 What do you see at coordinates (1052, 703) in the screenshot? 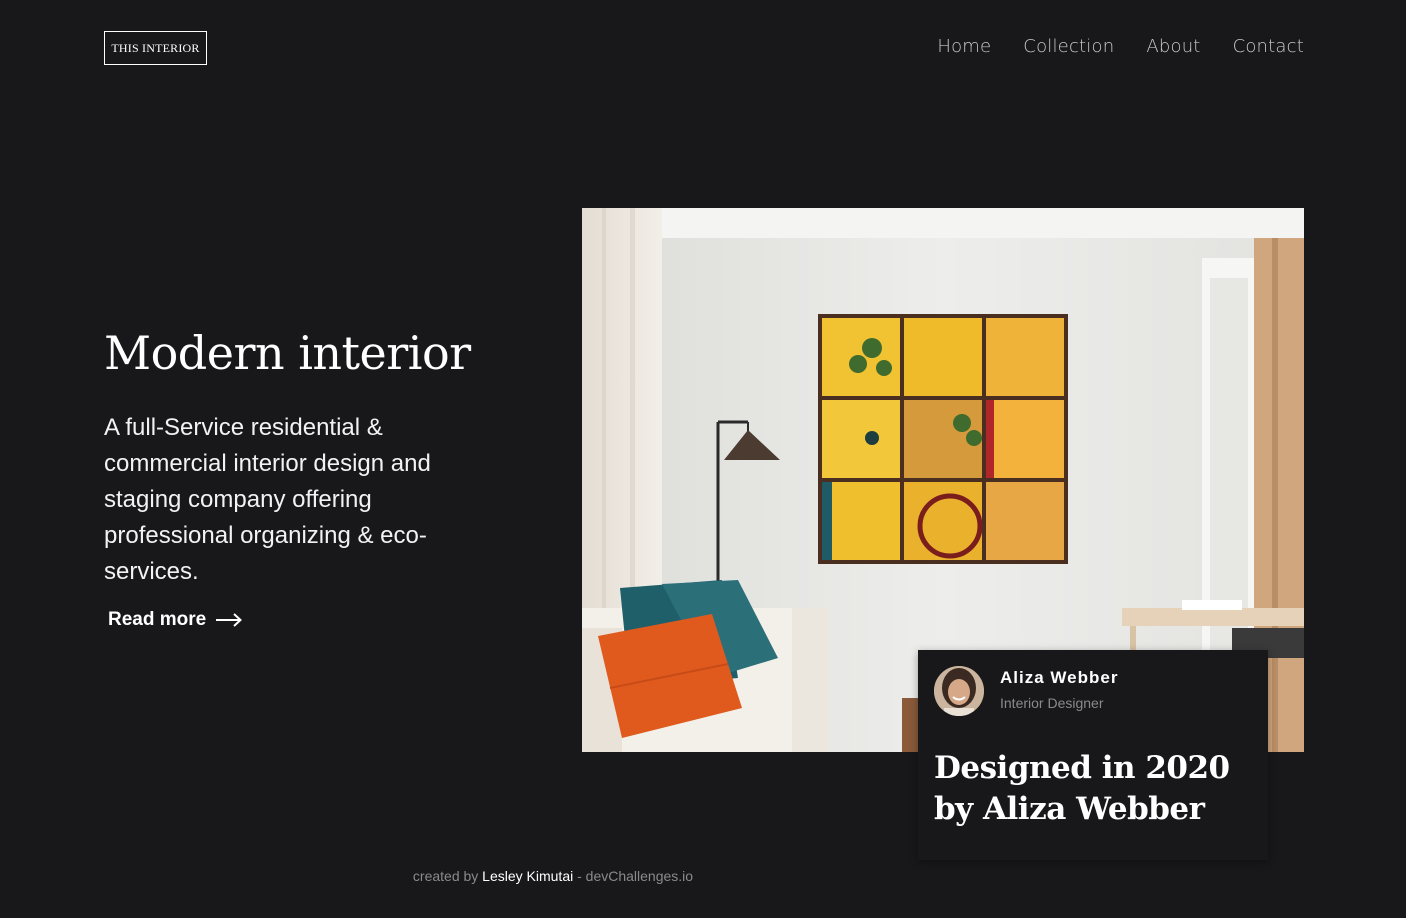
I see `designer-role: Interior Designer` at bounding box center [1052, 703].